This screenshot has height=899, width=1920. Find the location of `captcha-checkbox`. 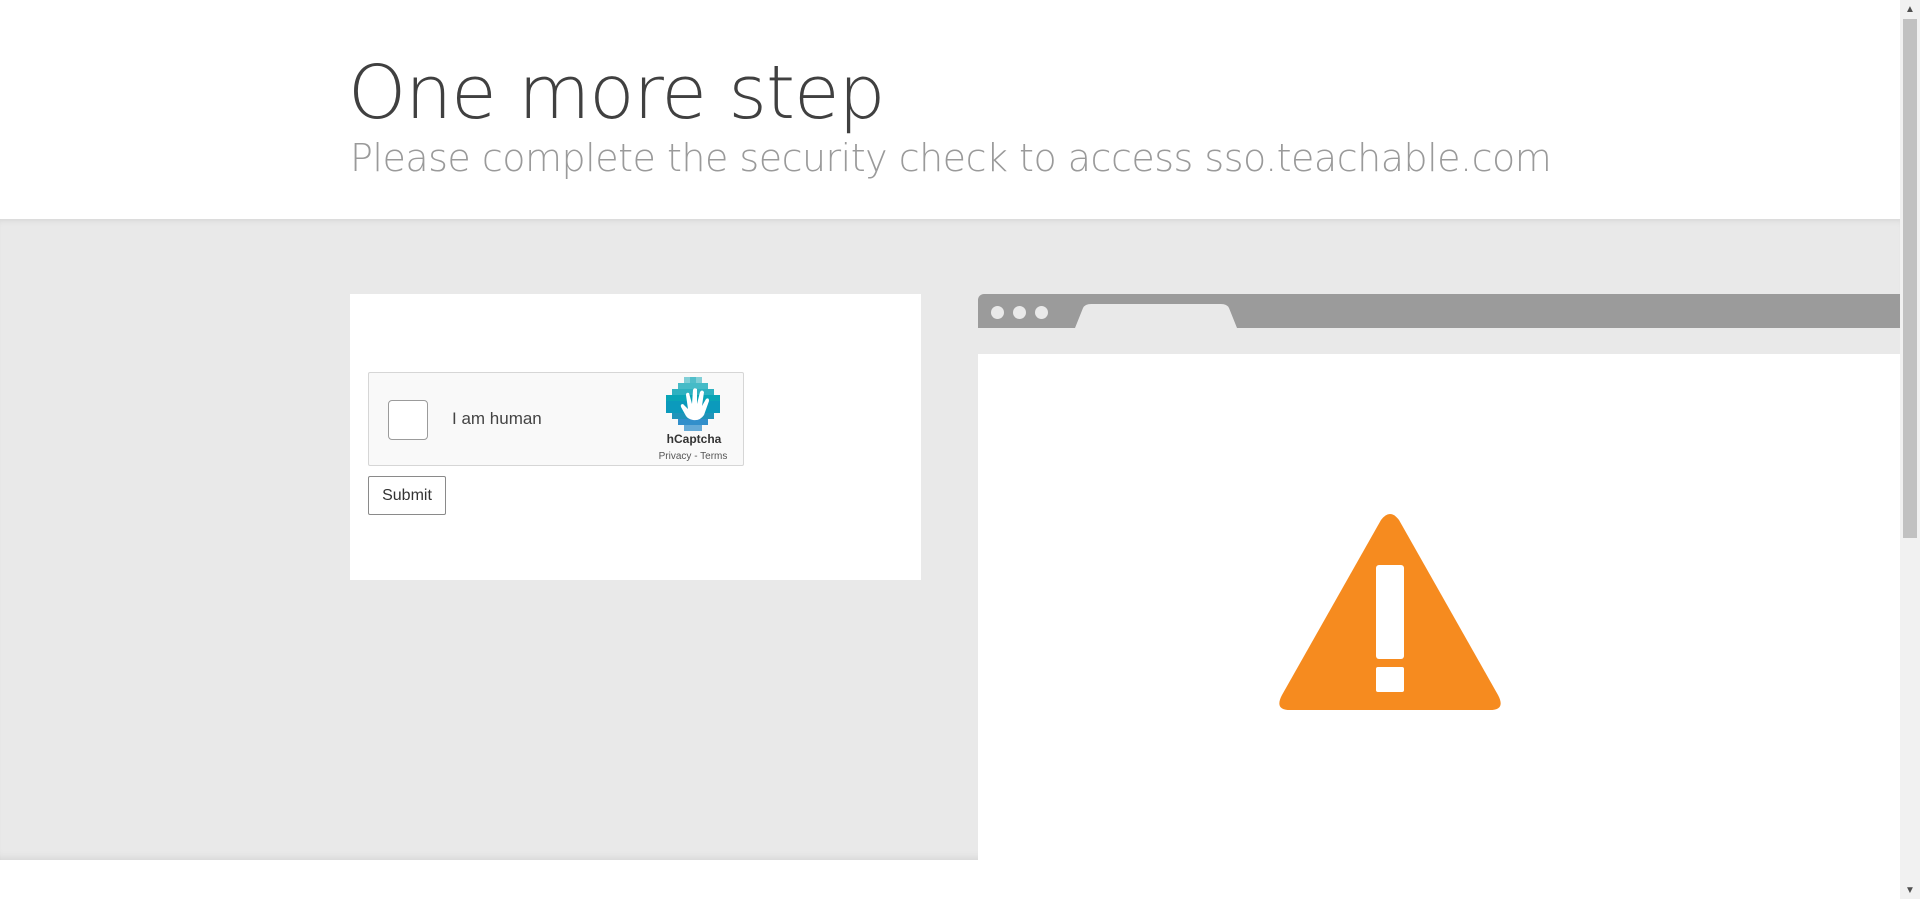

captcha-checkbox is located at coordinates (408, 420).